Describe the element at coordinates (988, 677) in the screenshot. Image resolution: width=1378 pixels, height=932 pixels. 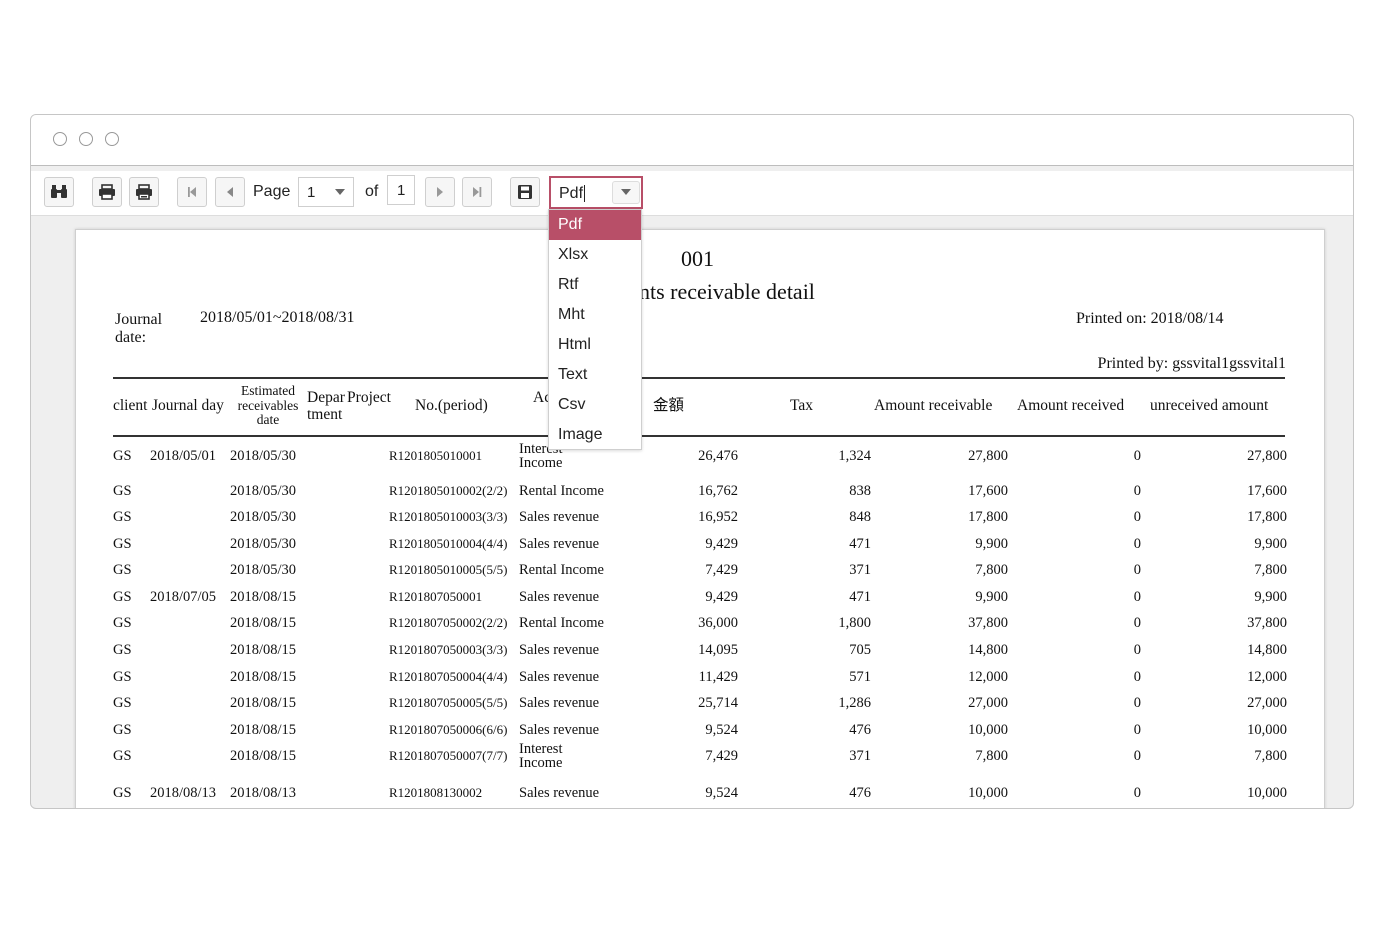
I see `cell-amount-receivable: 12,000` at that location.